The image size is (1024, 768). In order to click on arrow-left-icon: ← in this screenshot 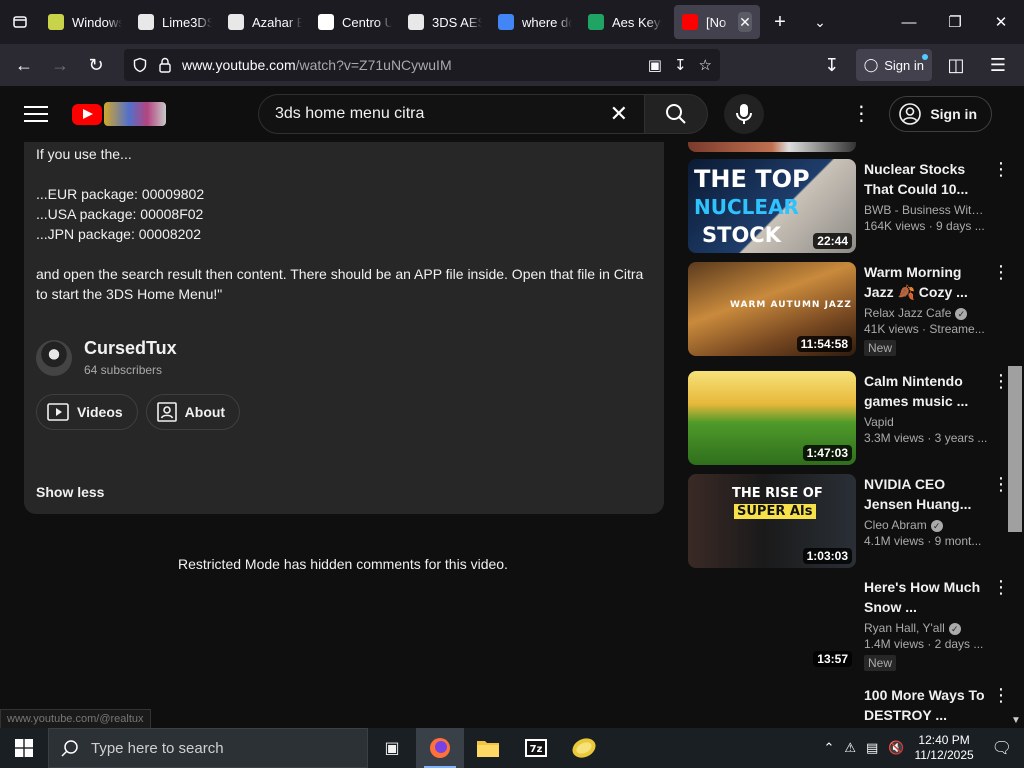, I will do `click(24, 64)`.